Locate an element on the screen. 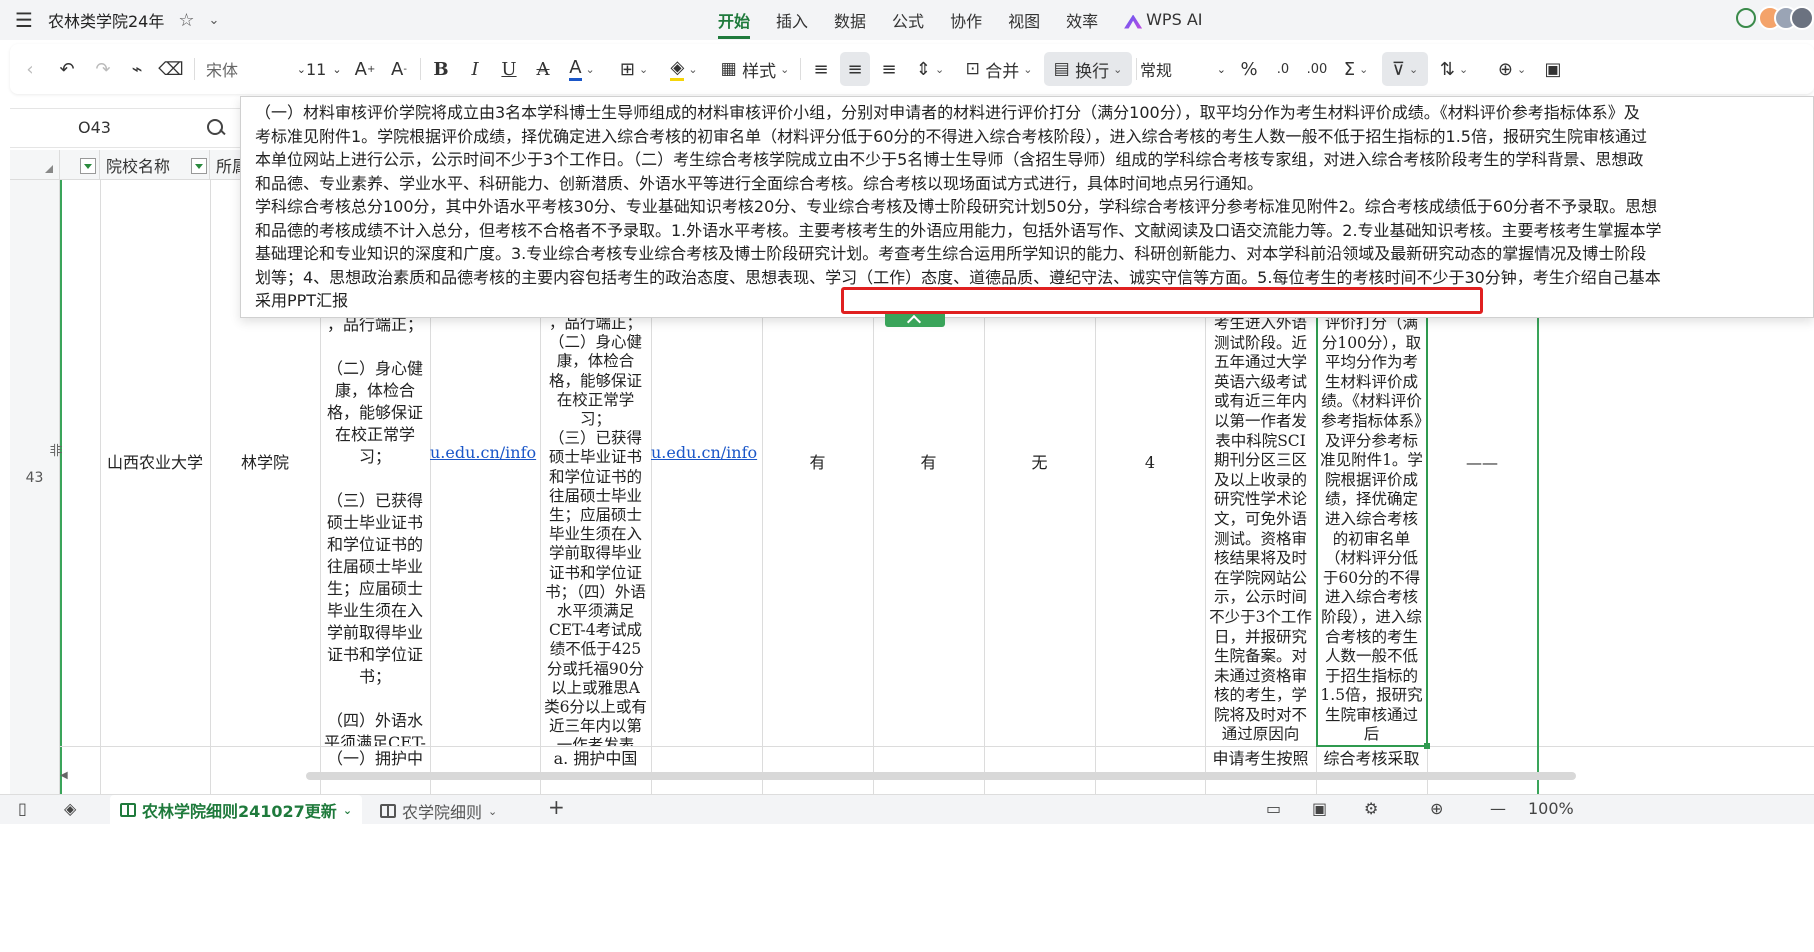  selection-edge is located at coordinates (61, 535).